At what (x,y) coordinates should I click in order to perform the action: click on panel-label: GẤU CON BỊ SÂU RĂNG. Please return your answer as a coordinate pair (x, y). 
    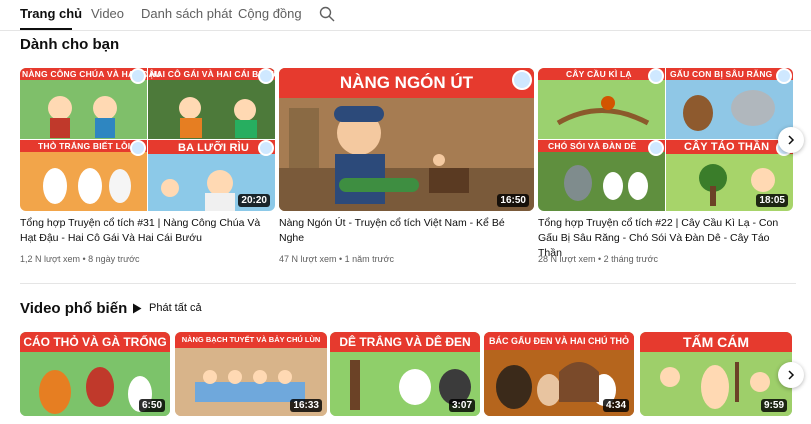
    Looking at the image, I should click on (721, 74).